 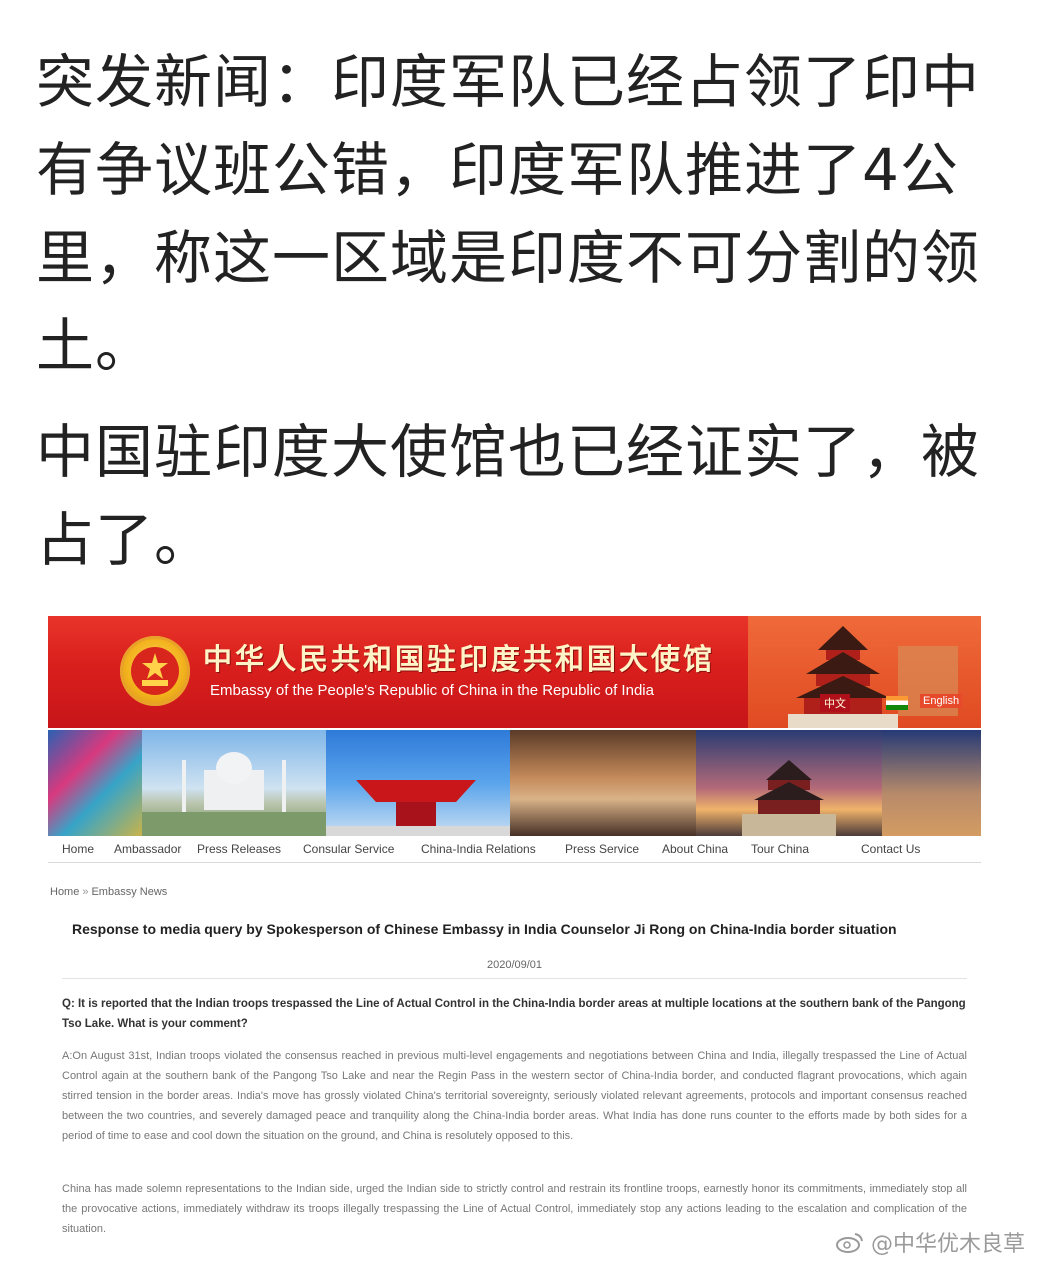 I want to click on article-date: 2020/09/01, so click(x=514, y=965).